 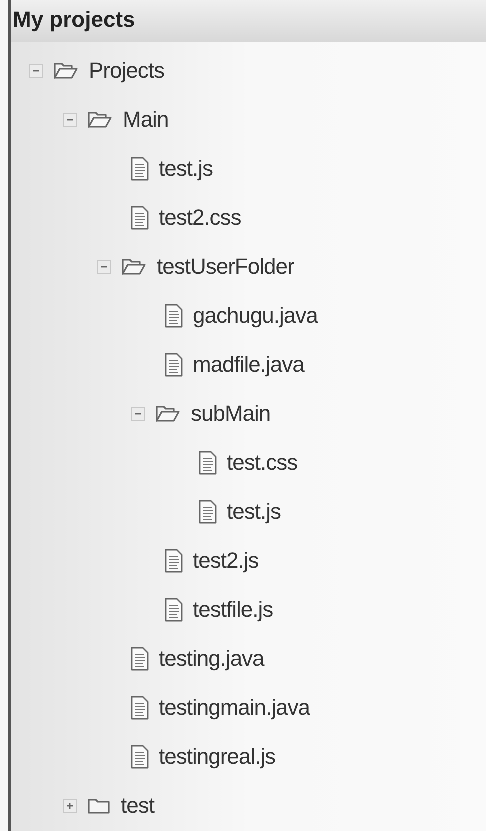 What do you see at coordinates (231, 413) in the screenshot?
I see `folder-name: subMain` at bounding box center [231, 413].